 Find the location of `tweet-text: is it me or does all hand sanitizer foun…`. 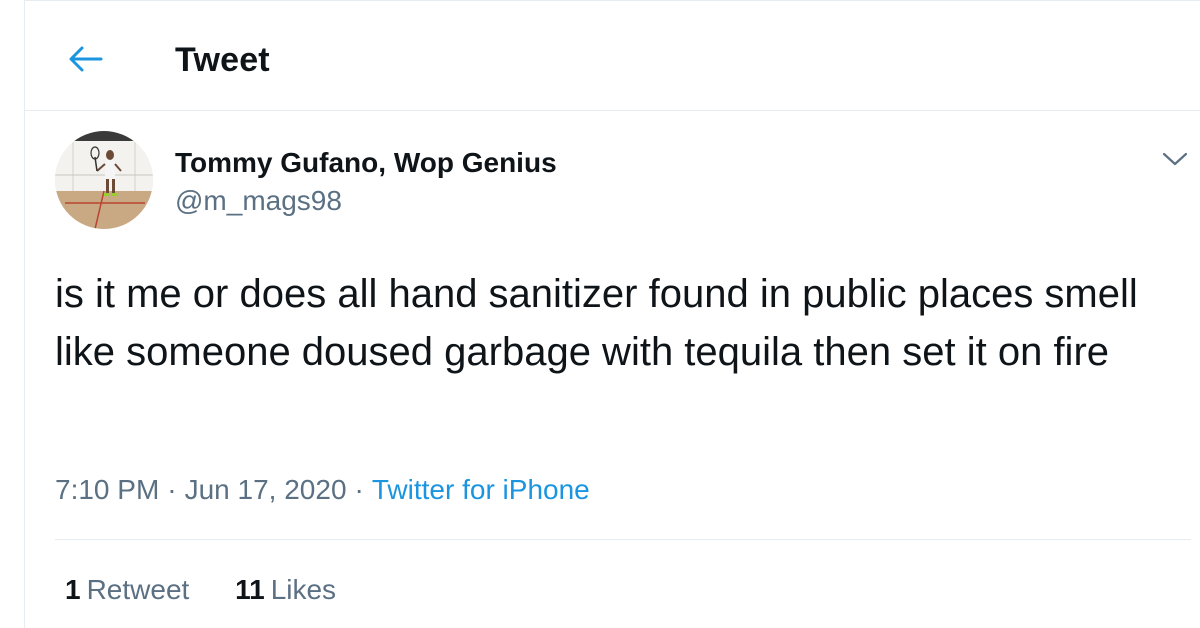

tweet-text: is it me or does all hand sanitizer foun… is located at coordinates (596, 323).